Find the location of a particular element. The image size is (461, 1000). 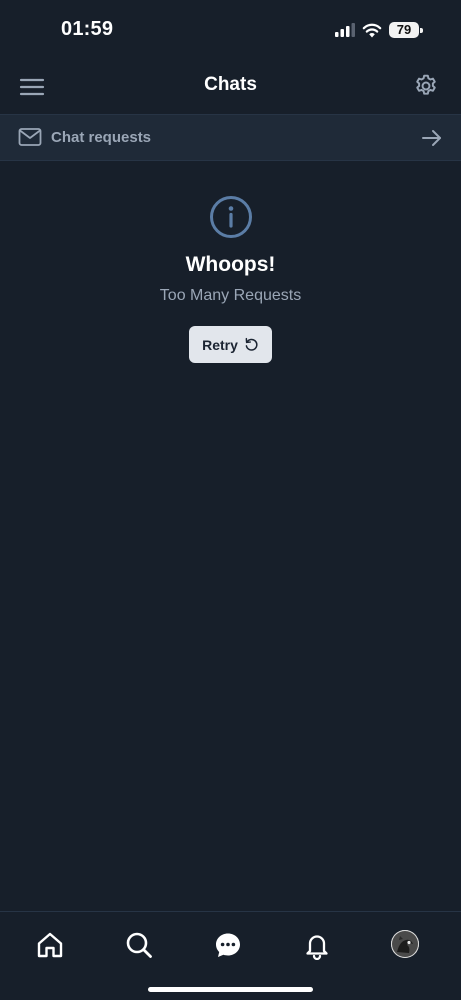

page-title: Chats is located at coordinates (230, 84).